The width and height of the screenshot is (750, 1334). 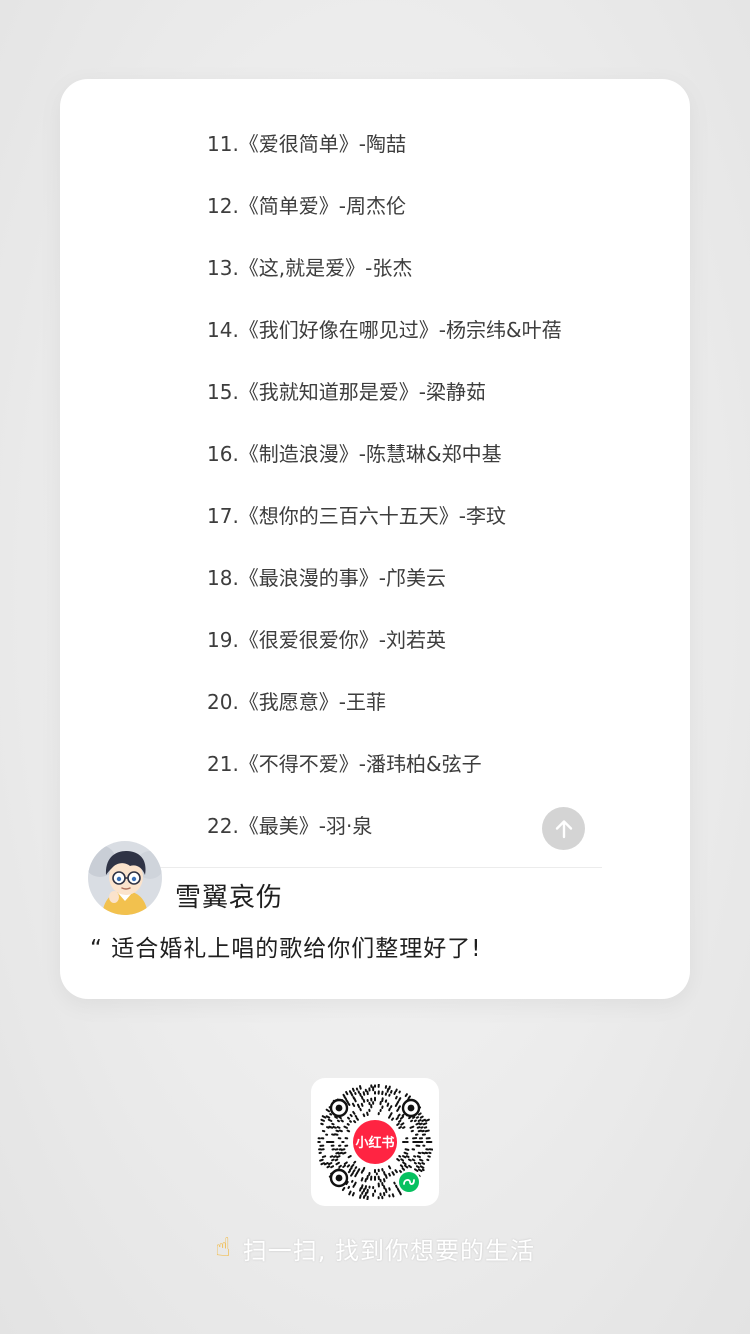 I want to click on song-item-18: 18.《最浪漫的事》-邝美云, so click(x=327, y=578).